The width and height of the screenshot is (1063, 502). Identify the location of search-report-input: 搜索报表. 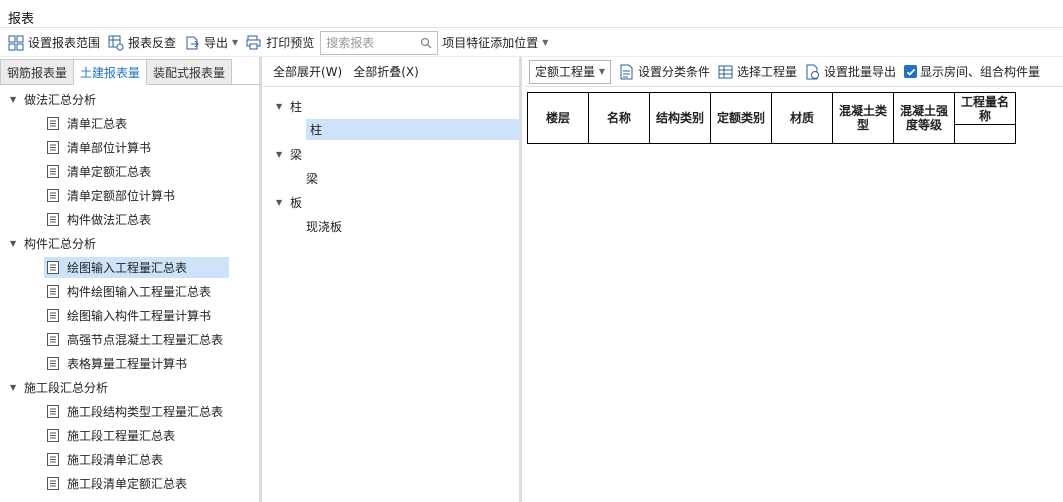
(379, 42).